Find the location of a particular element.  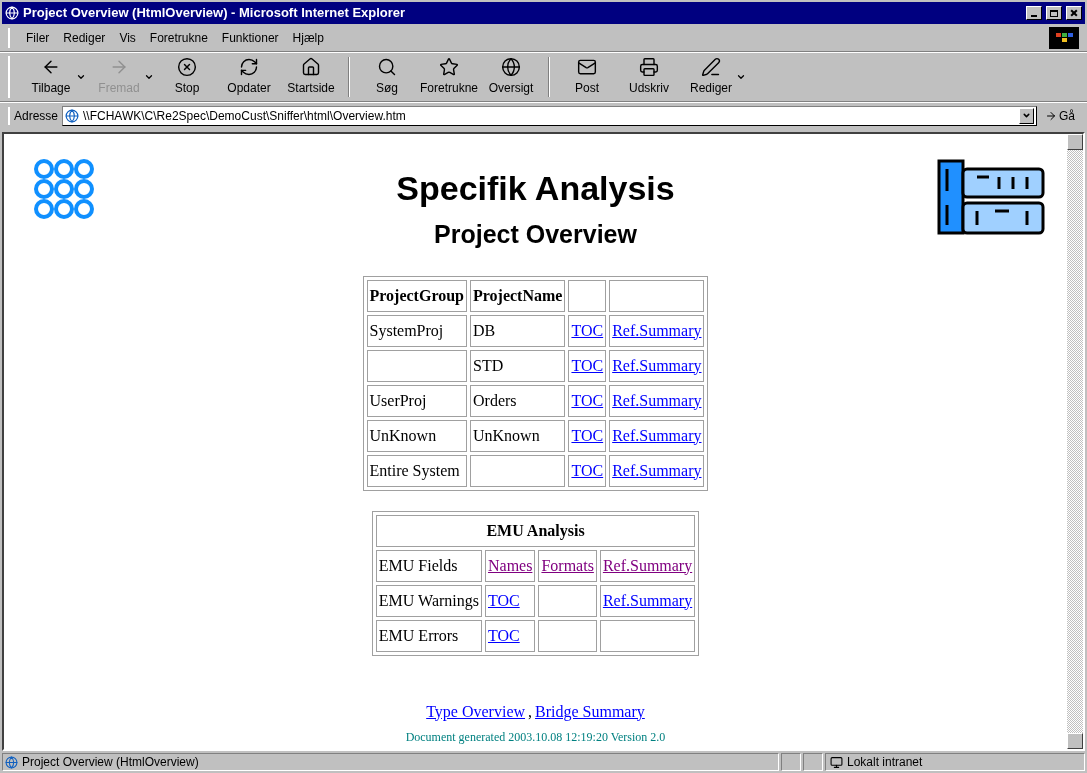

toolbar-button: Startside is located at coordinates (311, 77).